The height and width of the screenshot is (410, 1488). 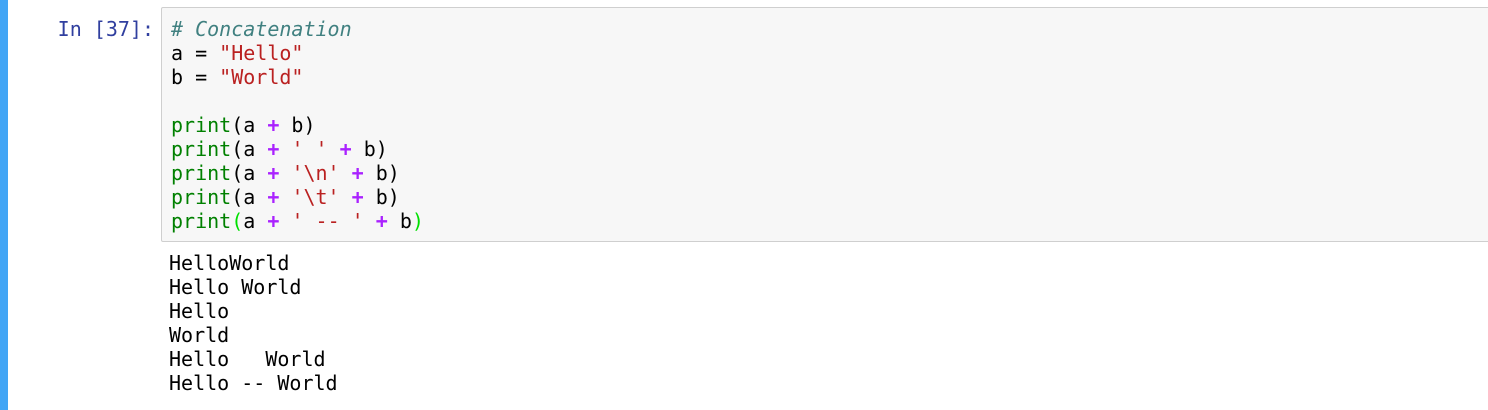 What do you see at coordinates (105, 29) in the screenshot?
I see `input-prompt: In [37]:` at bounding box center [105, 29].